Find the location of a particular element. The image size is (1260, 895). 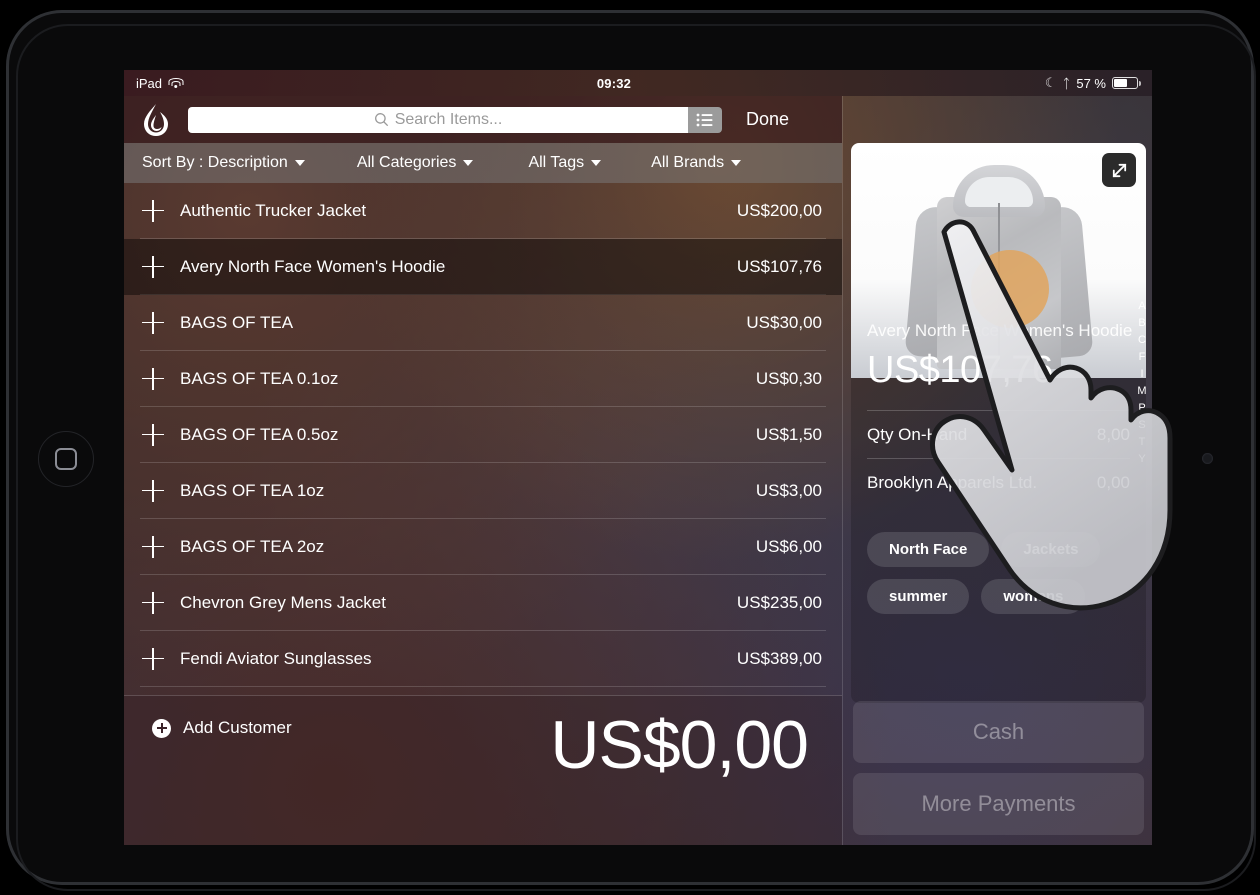

table-row: Chevron Grey Mens Jacket US$235,00 is located at coordinates (483, 603).